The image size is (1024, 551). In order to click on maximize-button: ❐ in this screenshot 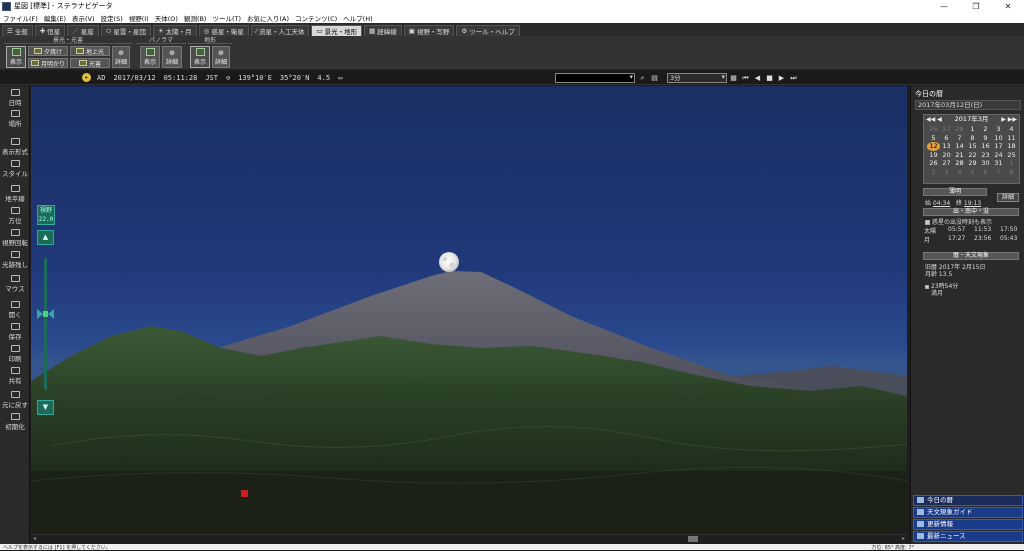, I will do `click(976, 6)`.